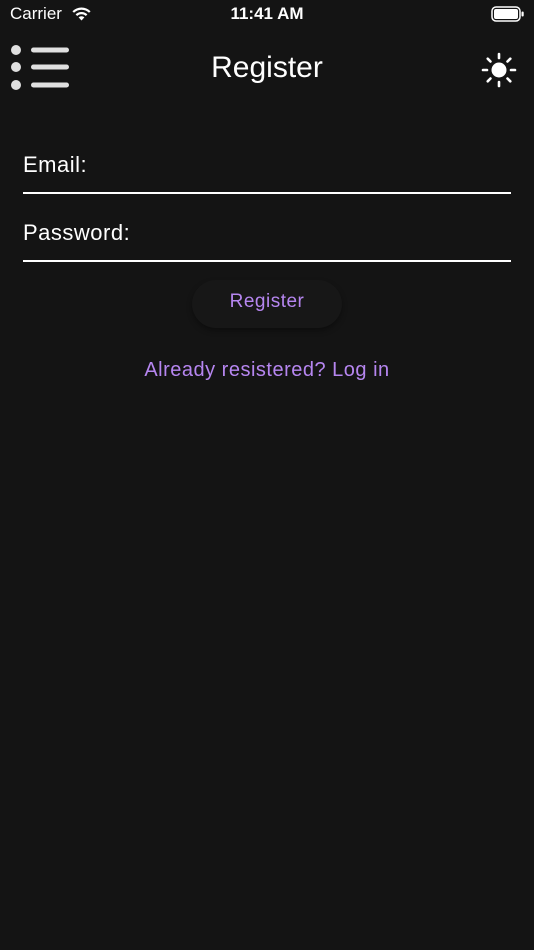 Image resolution: width=534 pixels, height=950 pixels. I want to click on email-input, so click(307, 170).